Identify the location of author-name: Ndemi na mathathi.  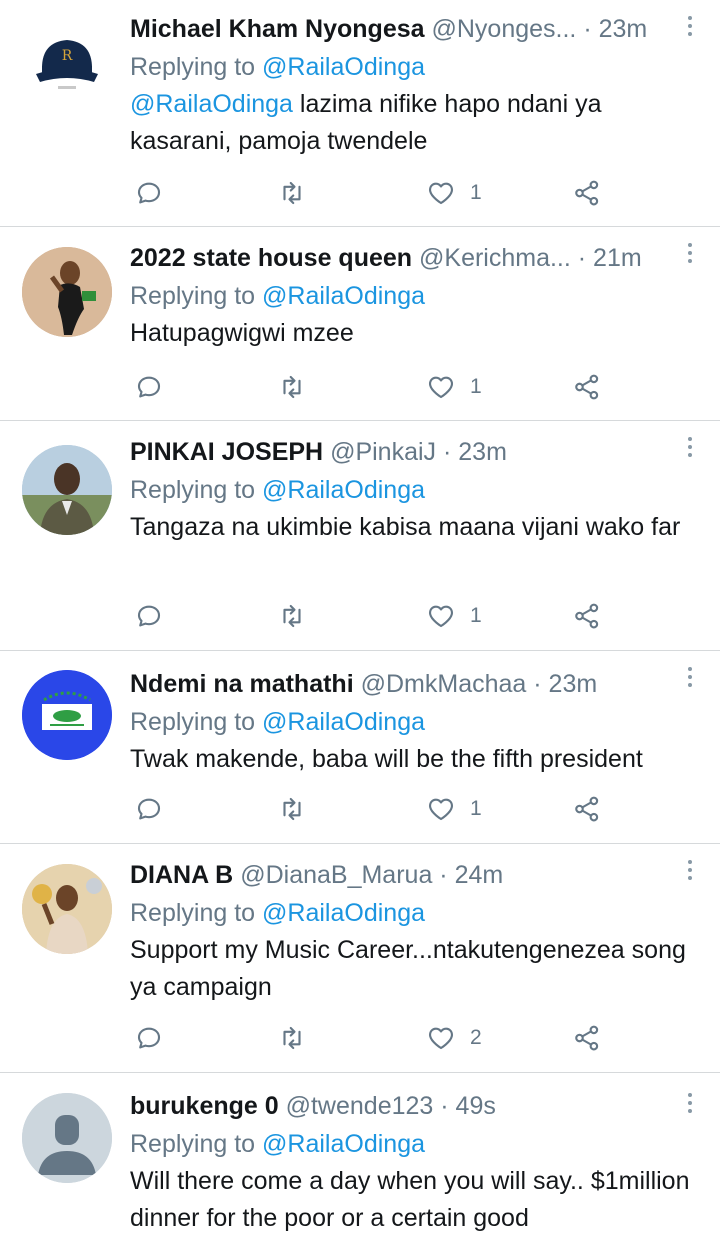
(242, 684).